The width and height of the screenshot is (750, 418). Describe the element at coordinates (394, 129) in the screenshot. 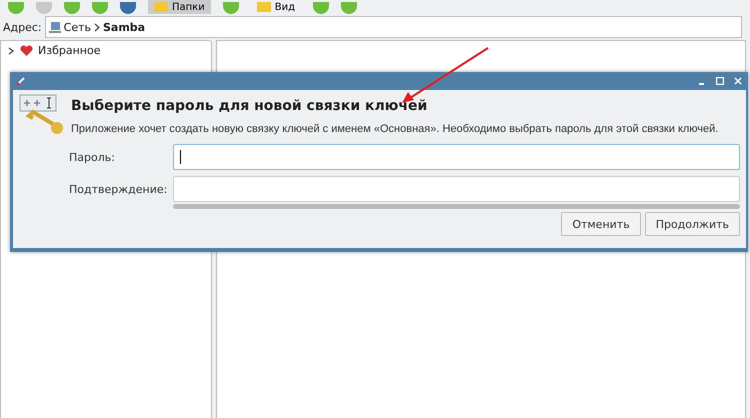

I see `dialog-message: Приложение хочет создать новую связку ключей с именем «Основная». Необходимо выбрать пароль для этой связки ключей.` at that location.